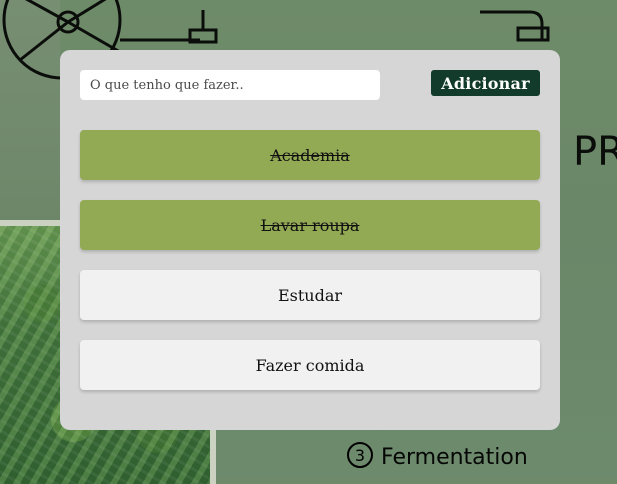  Describe the element at coordinates (310, 295) in the screenshot. I see `task-item: Estudar` at that location.